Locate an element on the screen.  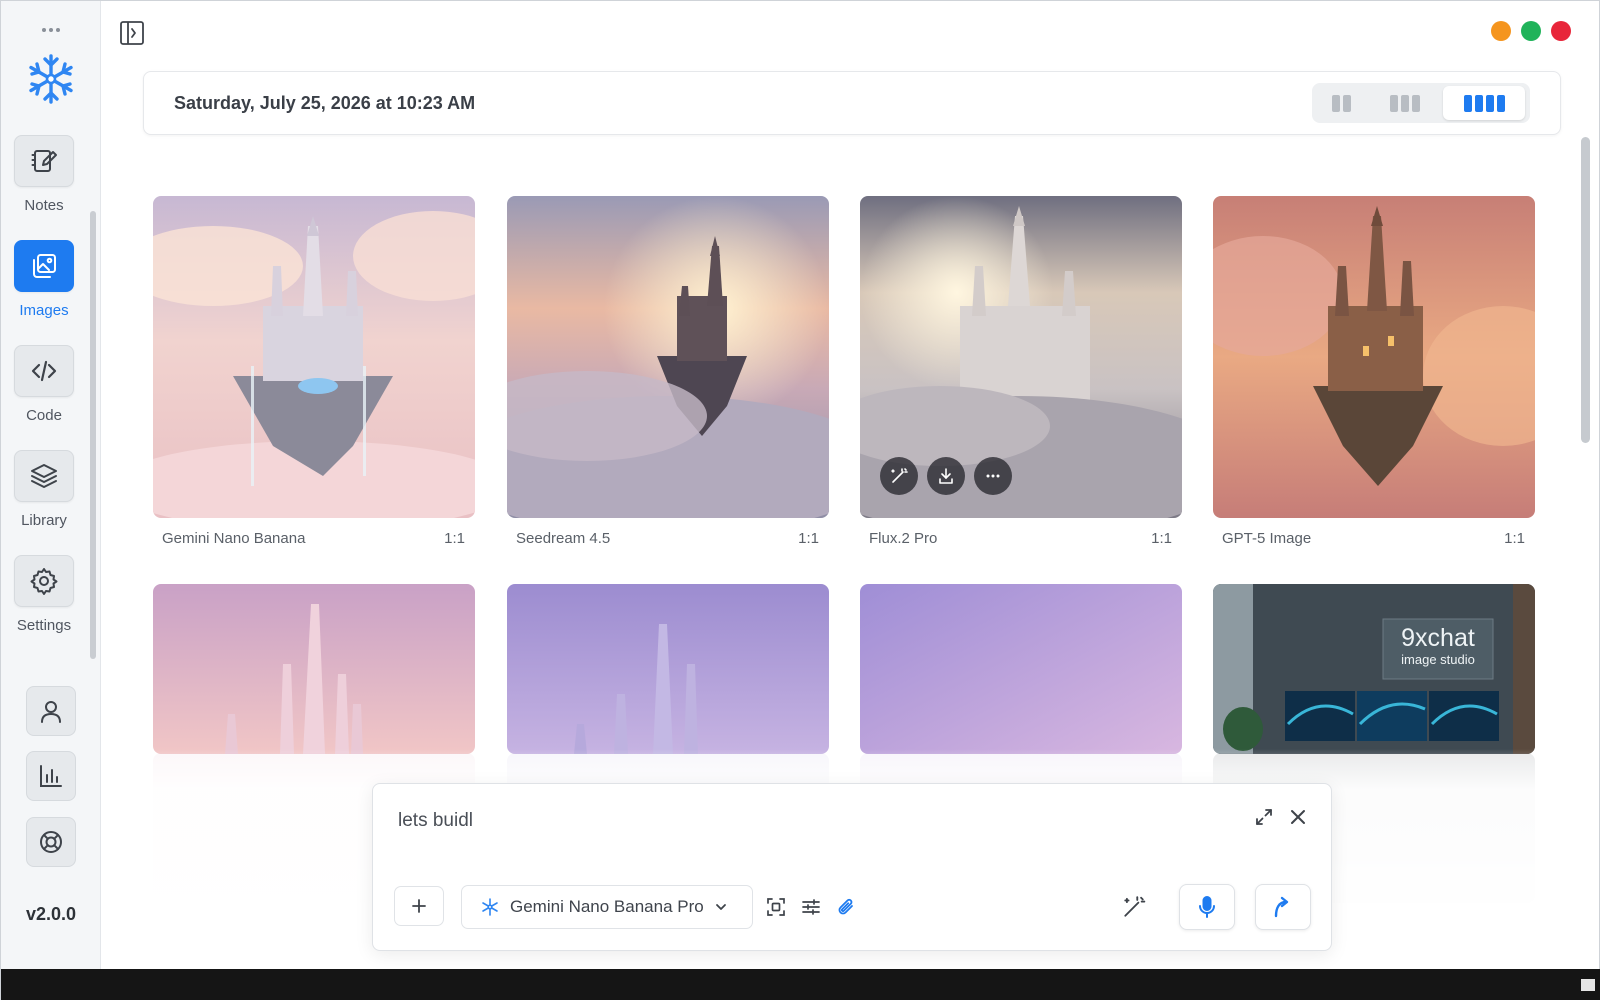
user-icon is located at coordinates (51, 712).